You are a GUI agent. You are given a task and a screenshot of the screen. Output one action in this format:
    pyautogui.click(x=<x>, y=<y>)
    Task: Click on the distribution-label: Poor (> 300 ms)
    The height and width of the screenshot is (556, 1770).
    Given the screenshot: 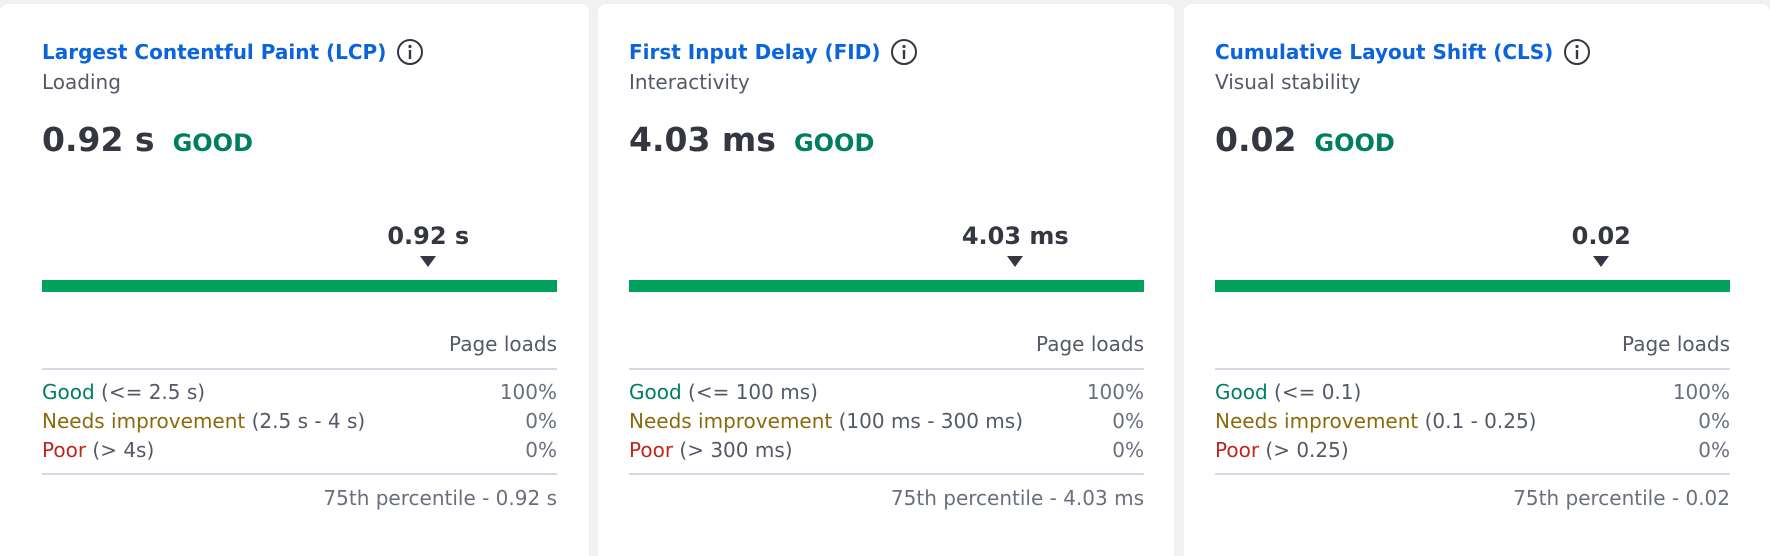 What is the action you would take?
    pyautogui.click(x=711, y=450)
    